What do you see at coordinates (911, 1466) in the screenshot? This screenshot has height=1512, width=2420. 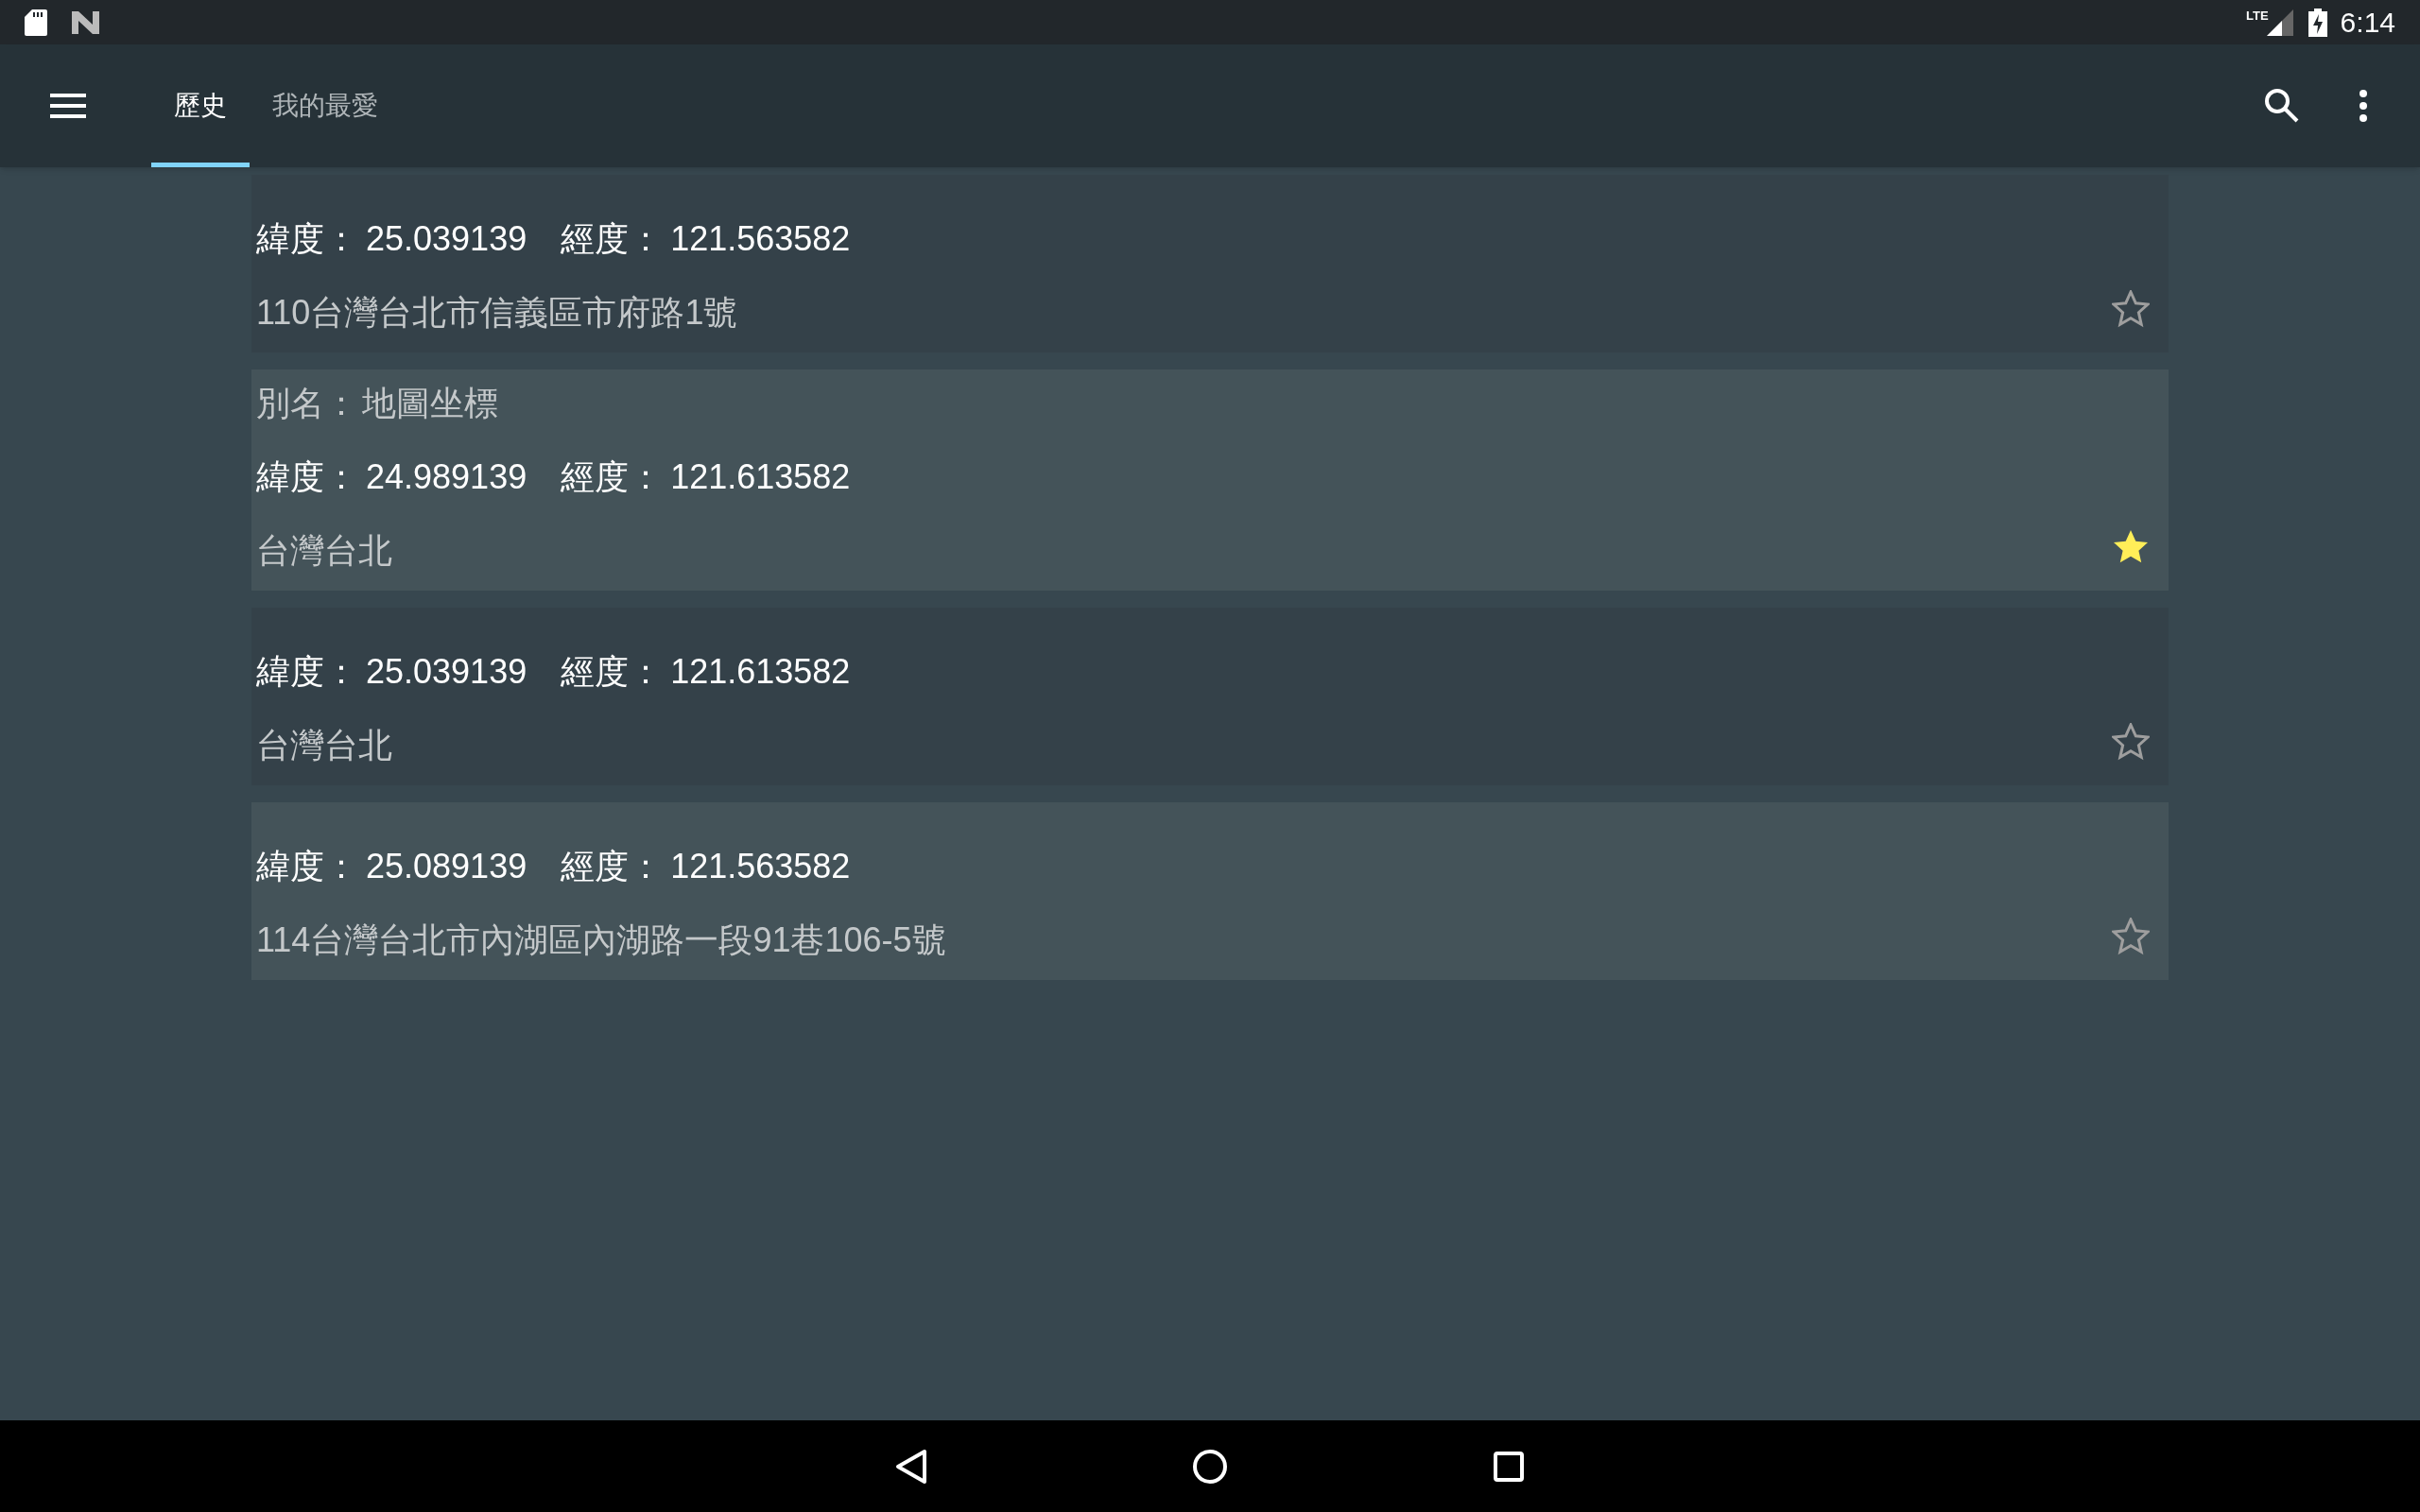 I see `back-icon` at bounding box center [911, 1466].